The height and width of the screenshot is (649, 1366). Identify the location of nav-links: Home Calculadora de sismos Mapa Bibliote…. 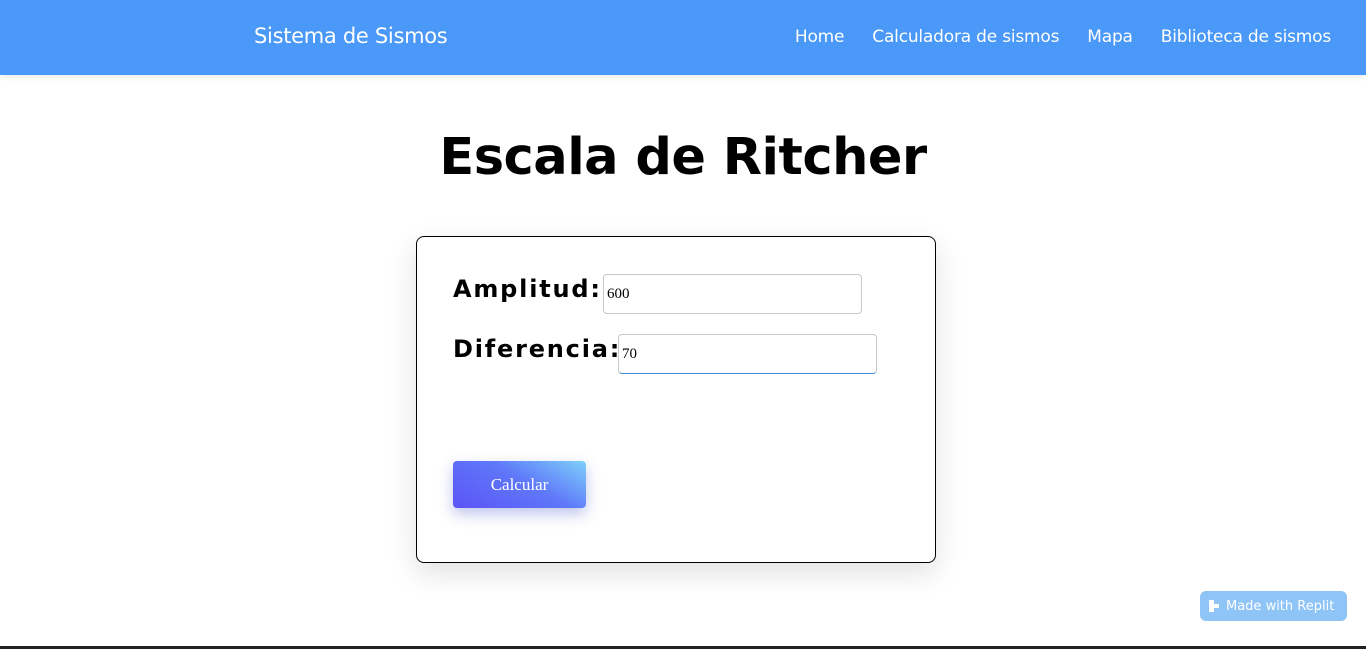
(1063, 37).